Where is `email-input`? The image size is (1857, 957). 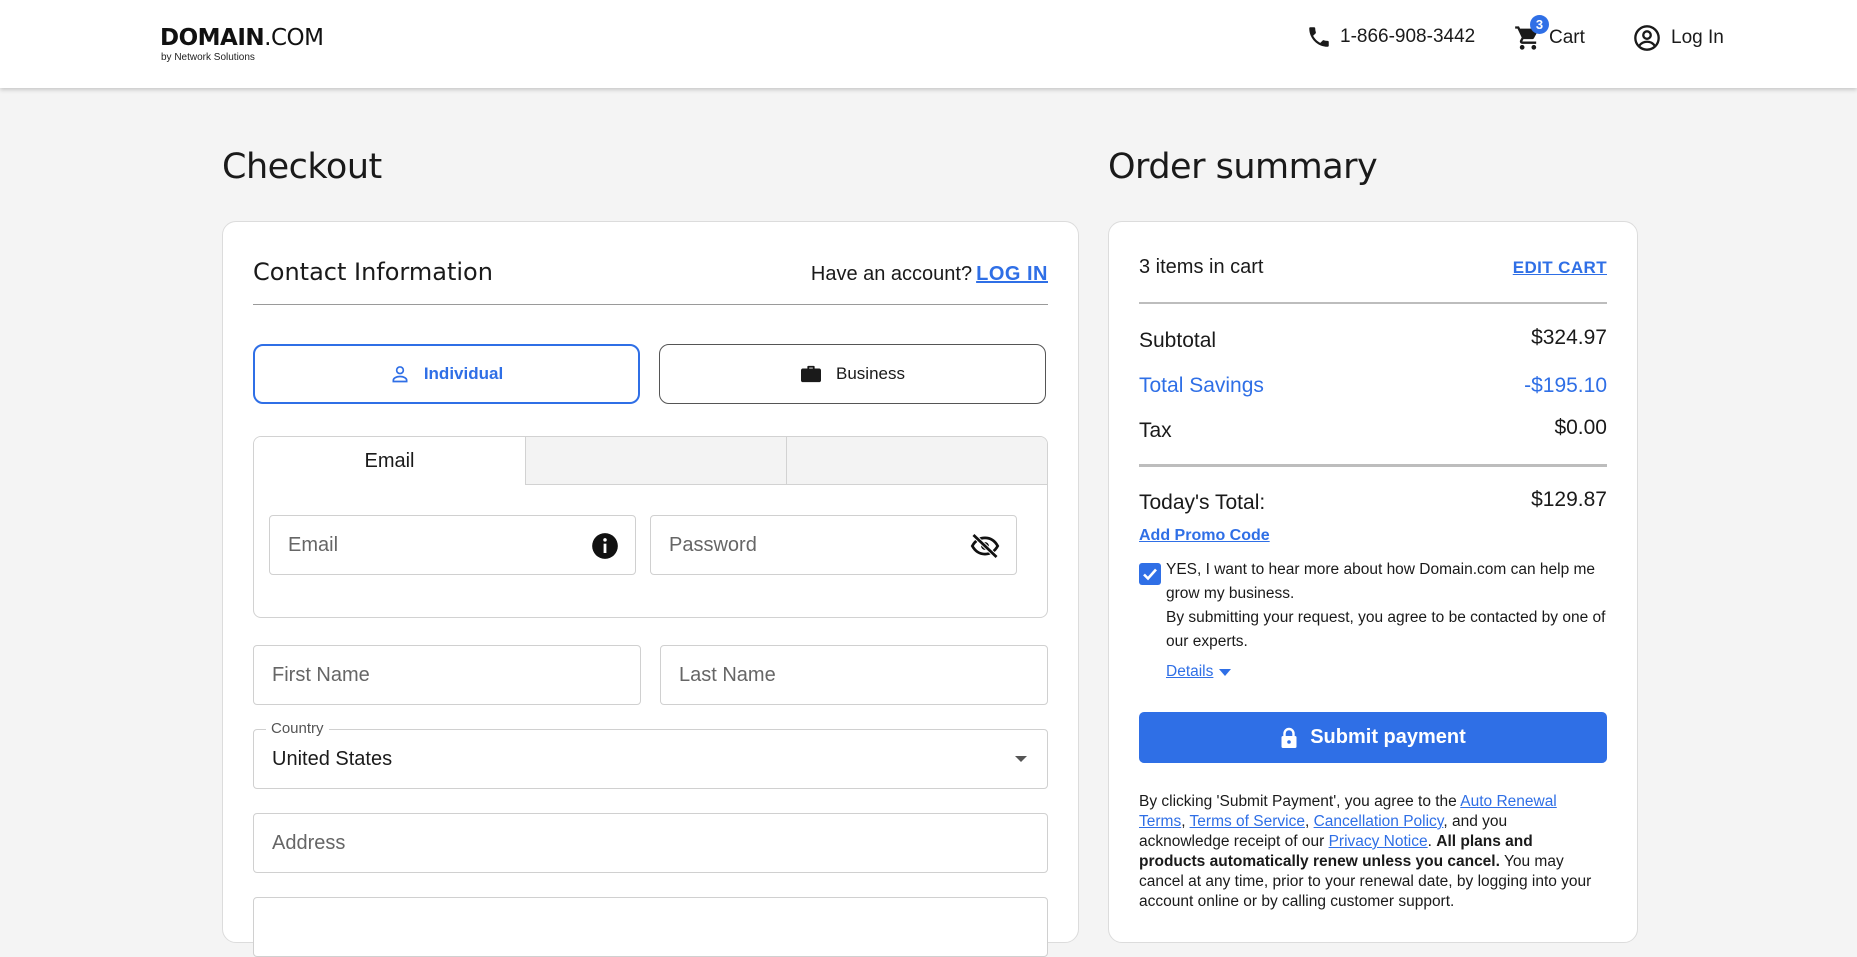
email-input is located at coordinates (452, 545).